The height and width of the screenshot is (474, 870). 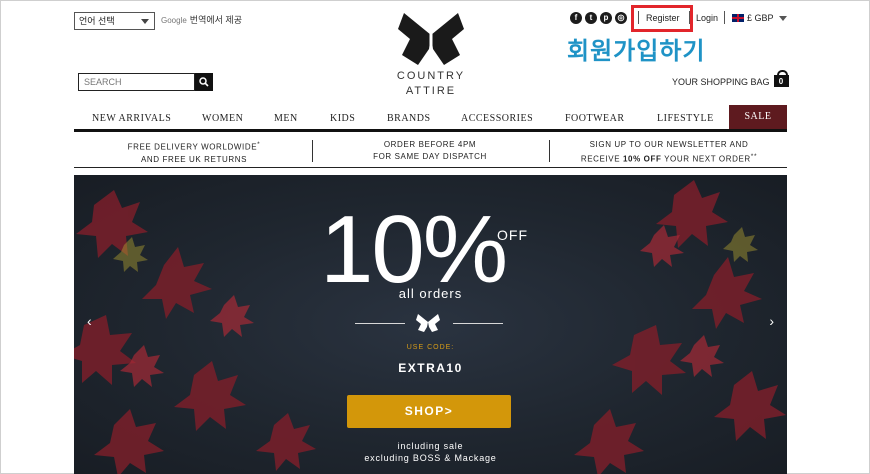 What do you see at coordinates (342, 118) in the screenshot?
I see `nav-item-kids: KIDS` at bounding box center [342, 118].